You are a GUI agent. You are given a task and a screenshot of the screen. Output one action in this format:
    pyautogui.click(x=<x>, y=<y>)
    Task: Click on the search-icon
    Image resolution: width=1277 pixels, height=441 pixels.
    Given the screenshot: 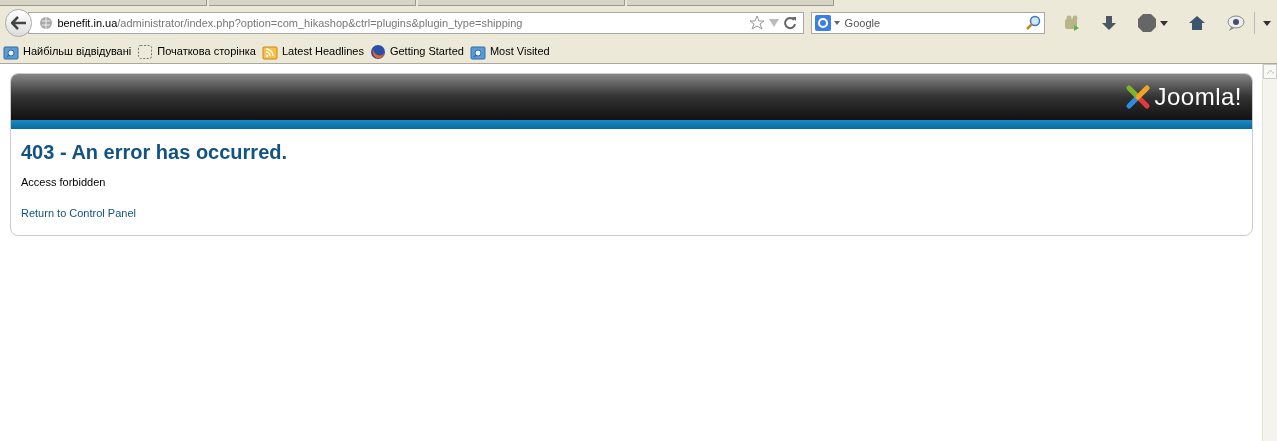 What is the action you would take?
    pyautogui.click(x=1033, y=23)
    